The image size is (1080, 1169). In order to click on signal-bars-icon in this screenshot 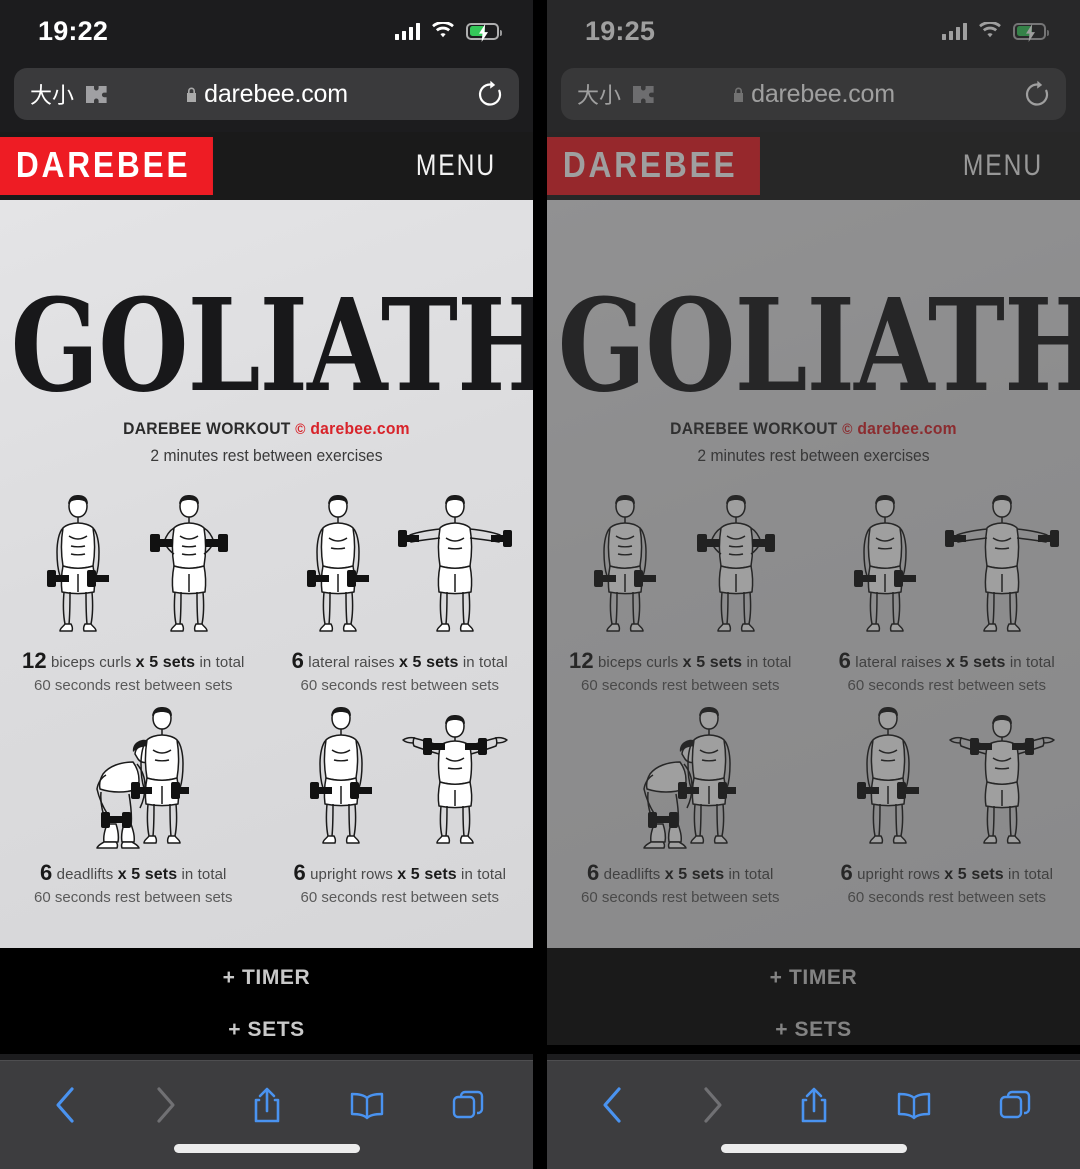, I will do `click(407, 31)`.